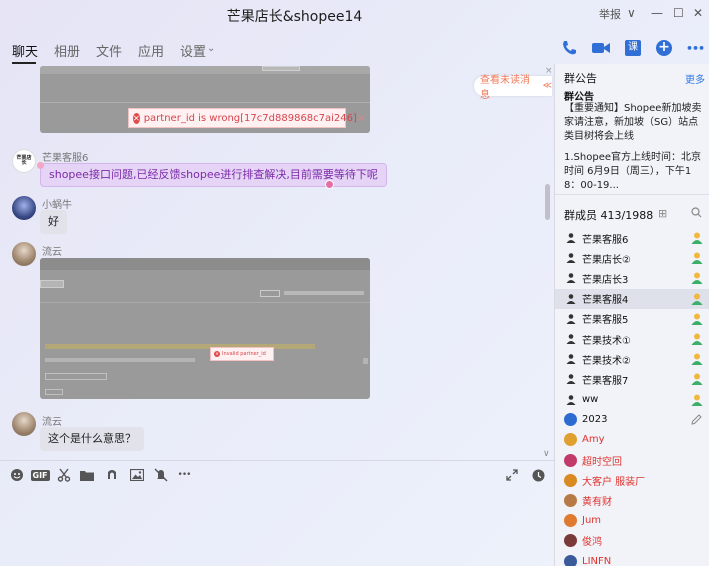  I want to click on member-row: 俊鸿, so click(632, 541).